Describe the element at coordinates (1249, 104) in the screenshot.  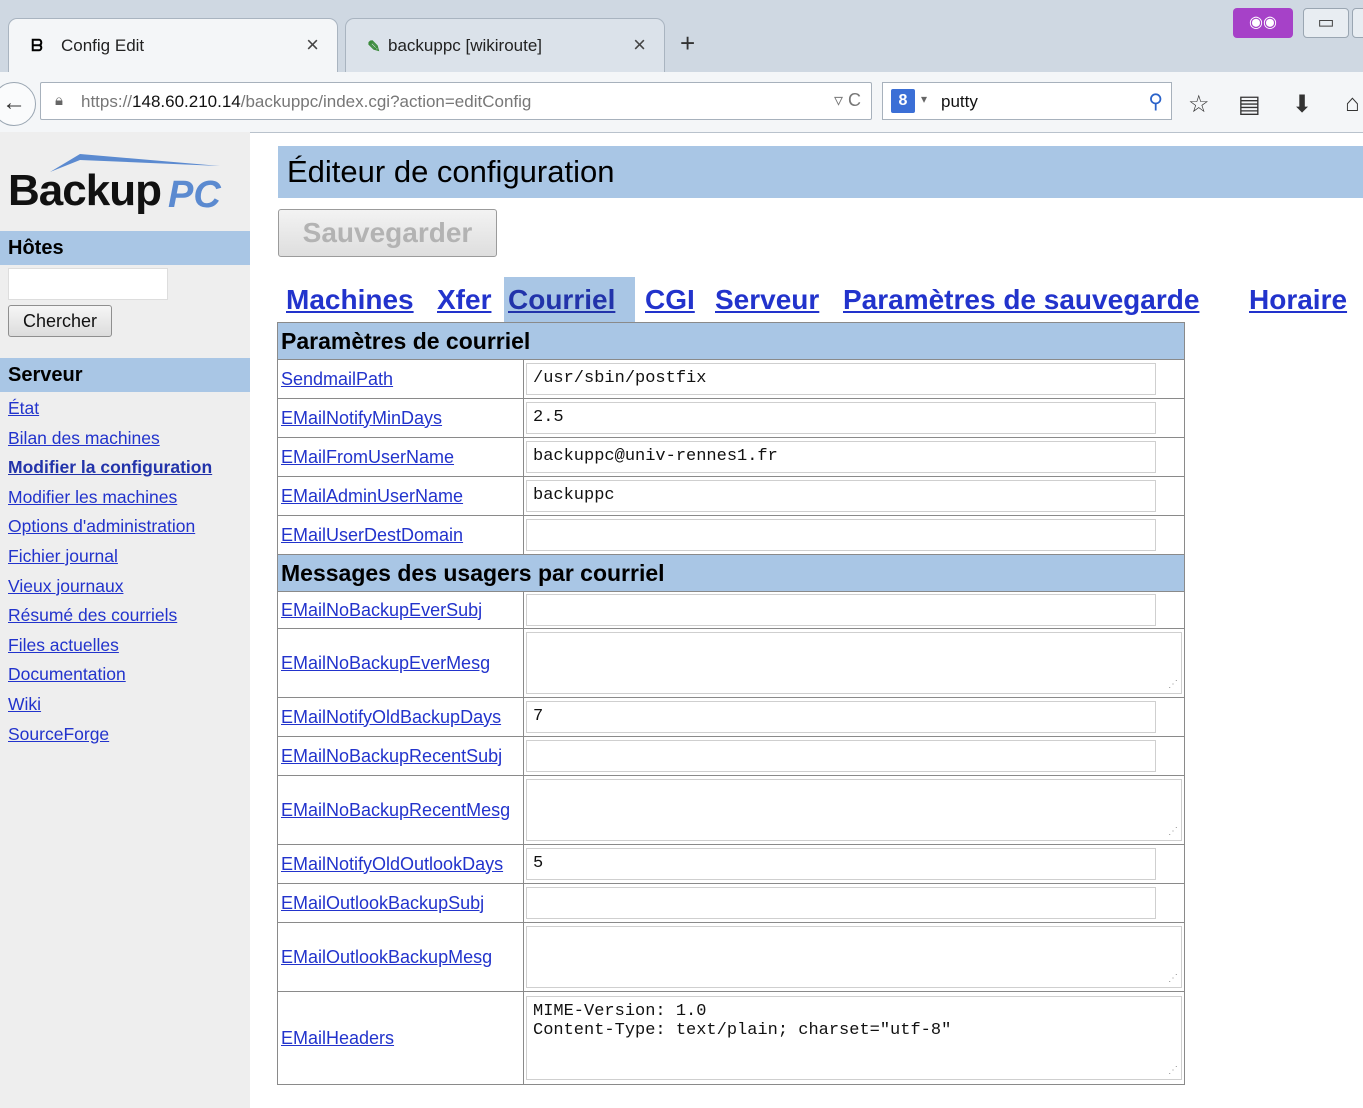
I see `reading-list-icon: ▤` at that location.